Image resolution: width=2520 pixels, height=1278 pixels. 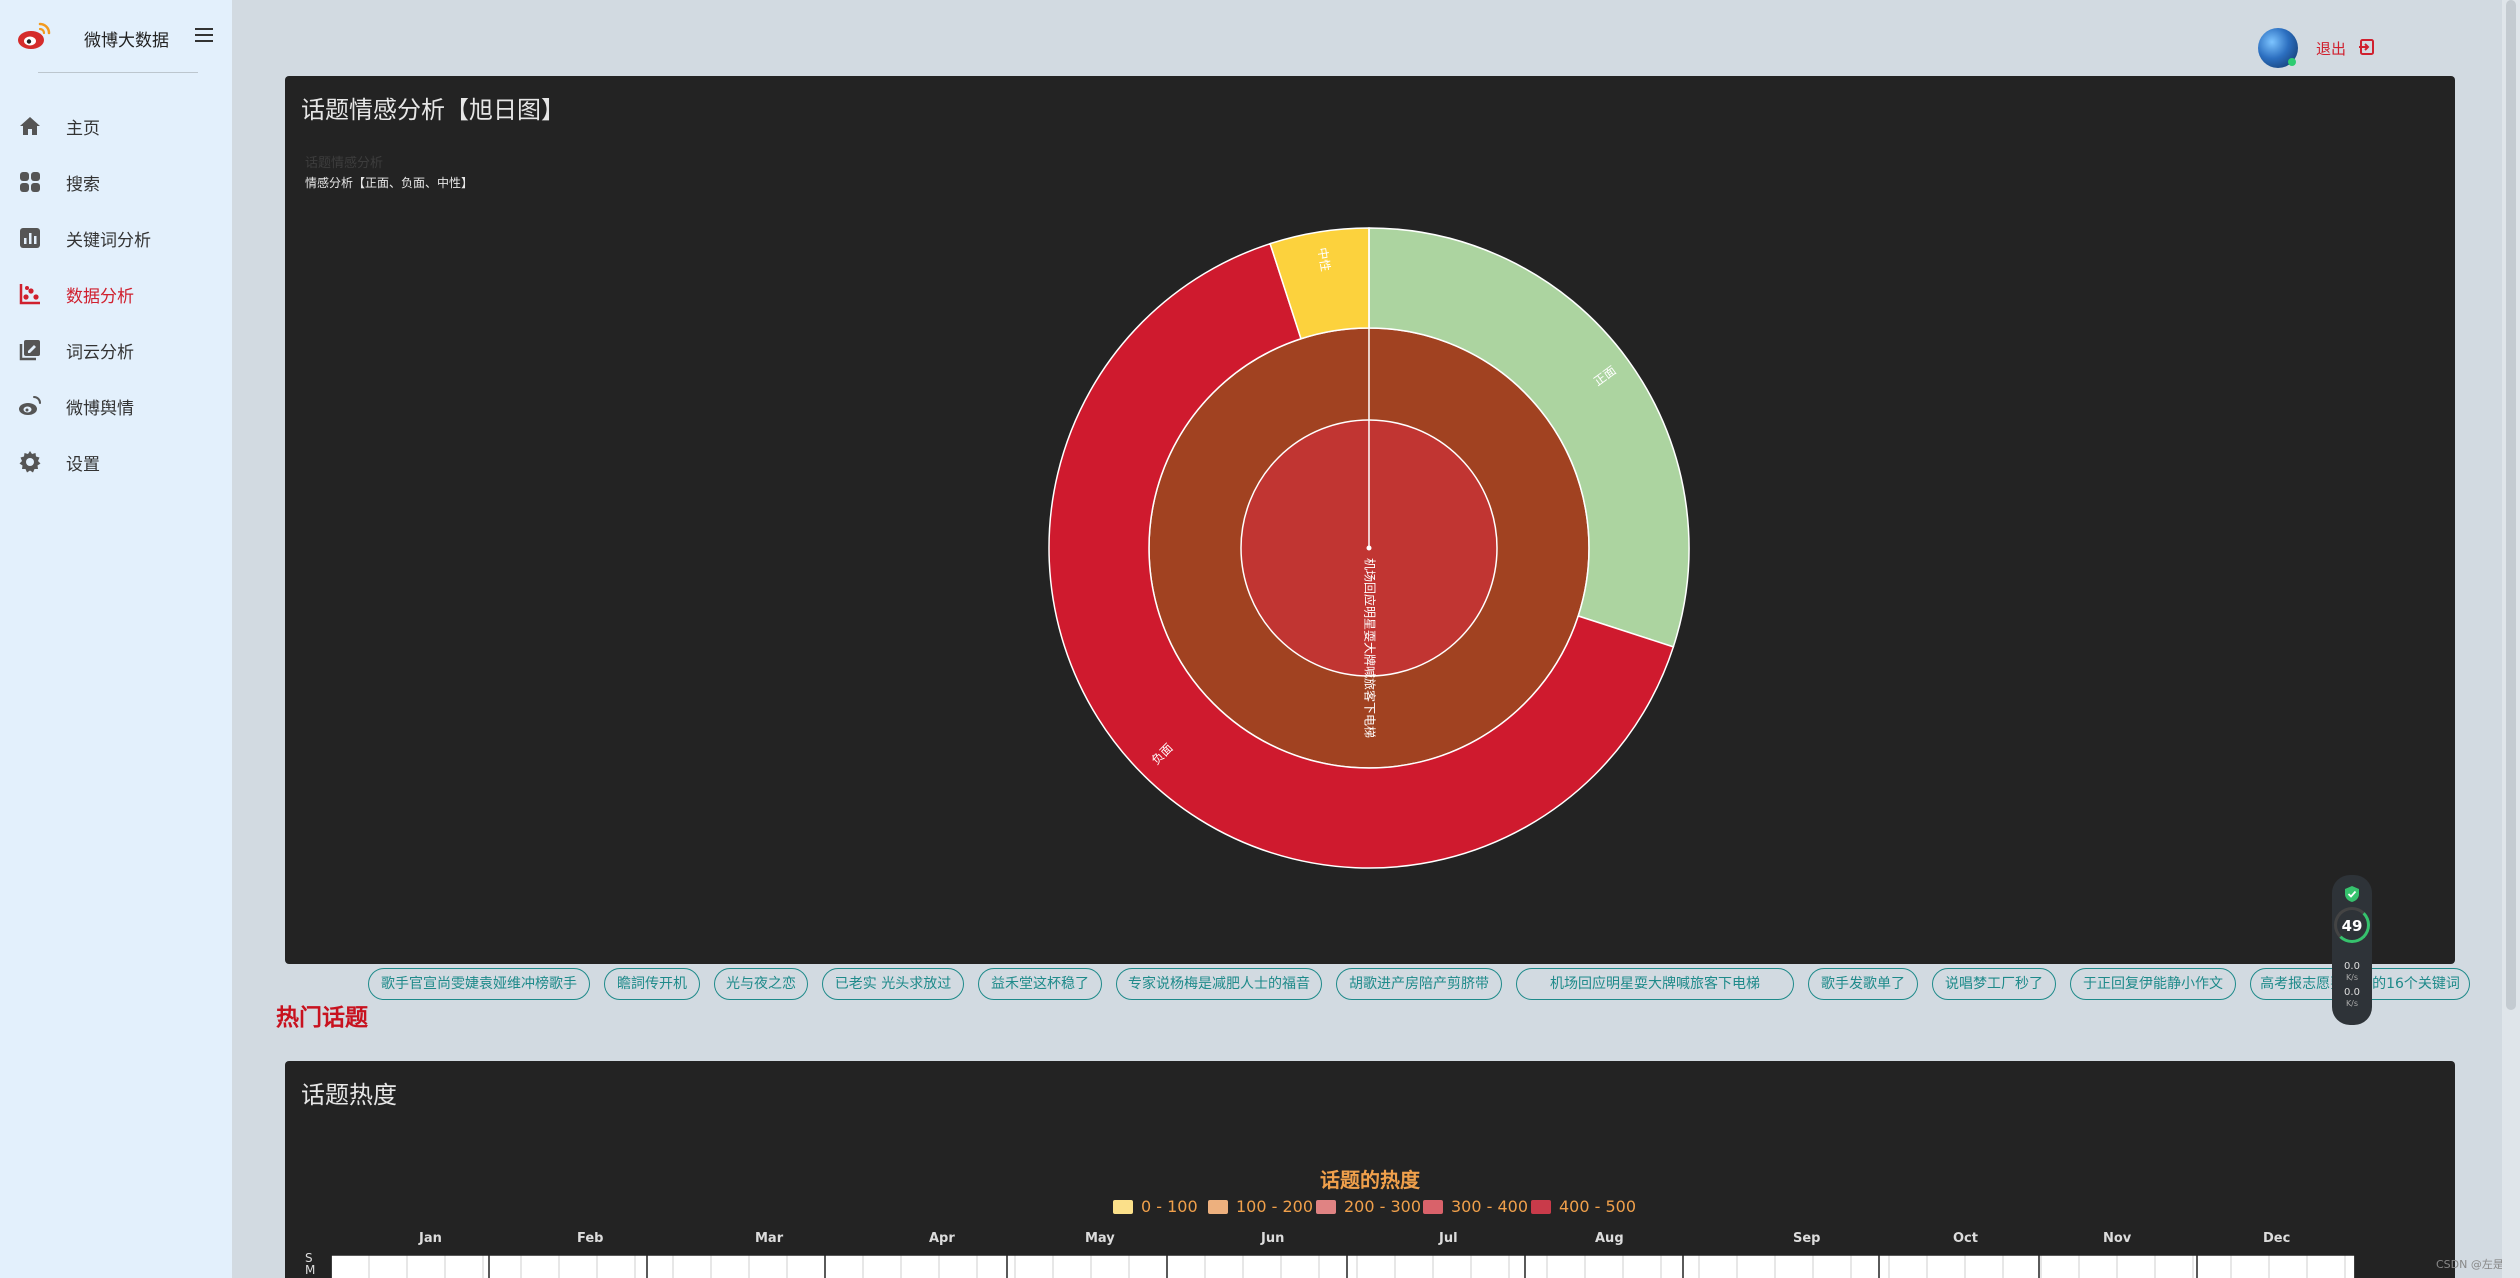 I want to click on hot-topic-tag: 专家说杨梅是减肥人士的福音, so click(x=1219, y=984).